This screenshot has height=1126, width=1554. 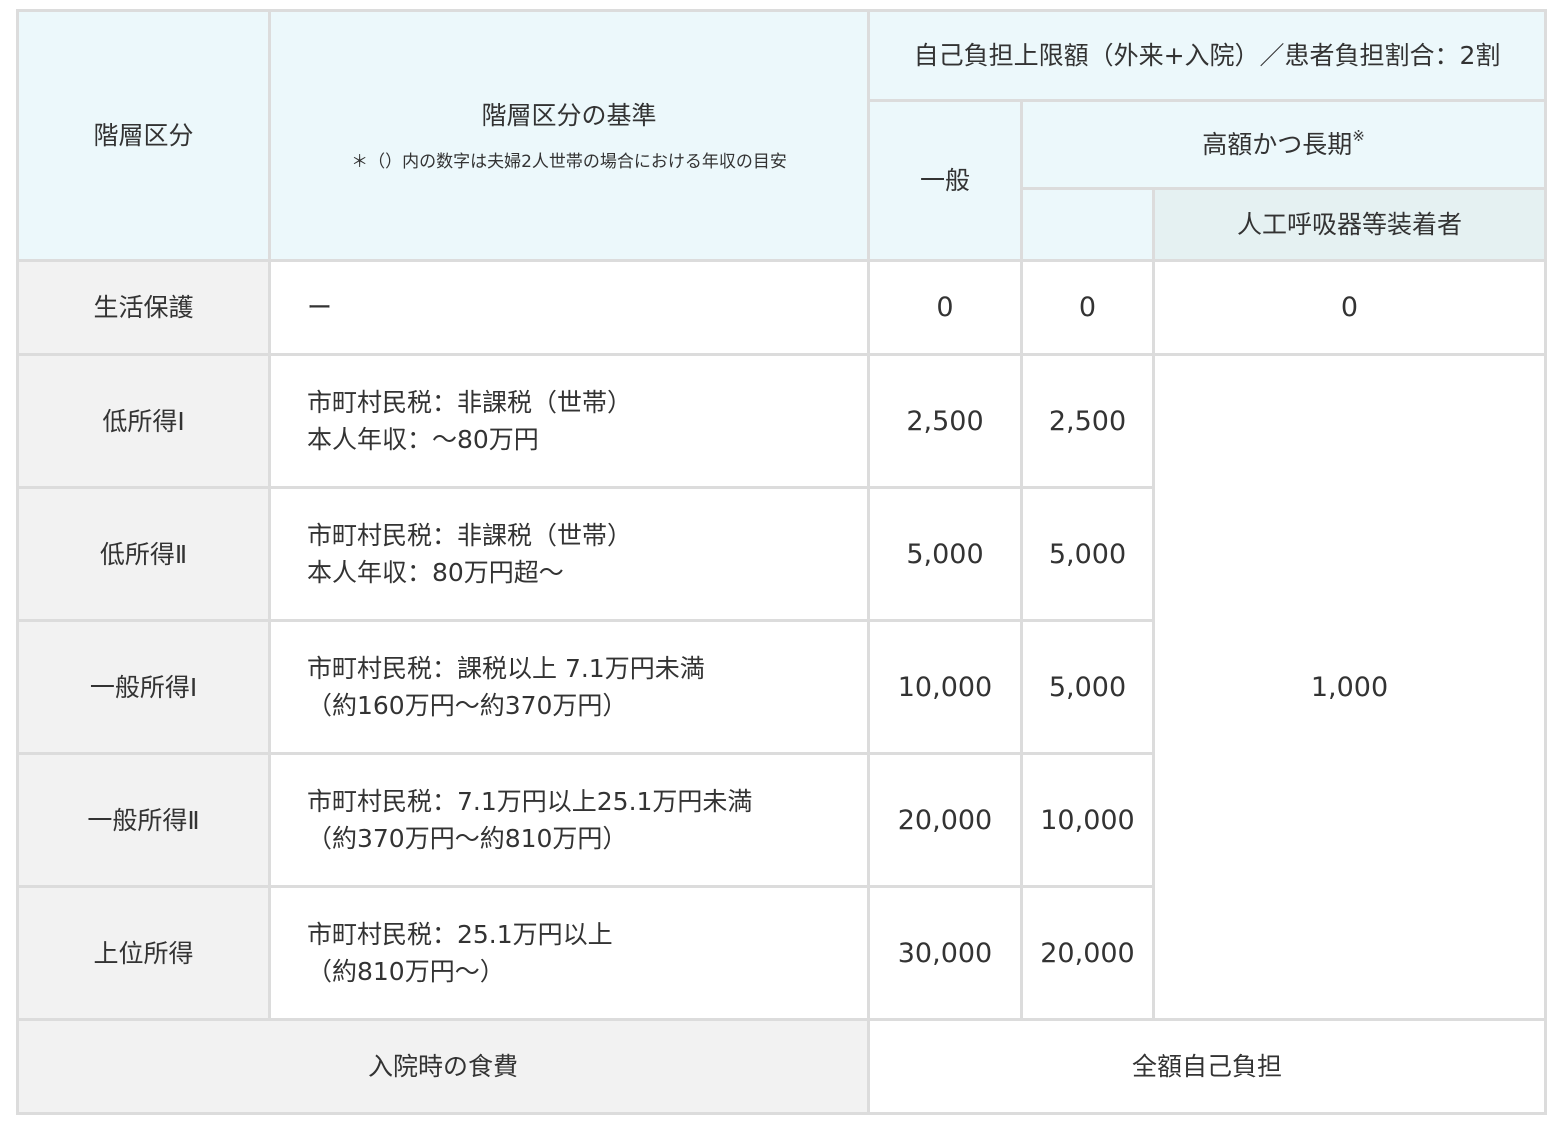 What do you see at coordinates (945, 307) in the screenshot?
I see `general-value: 0` at bounding box center [945, 307].